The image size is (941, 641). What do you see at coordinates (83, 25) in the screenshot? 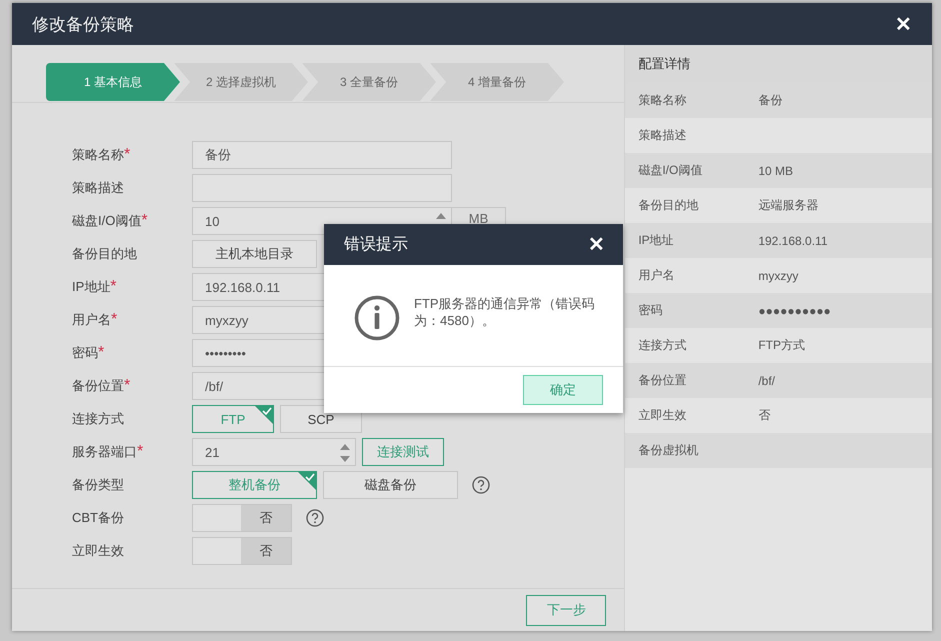
I see `window-title: 修改备份策略` at bounding box center [83, 25].